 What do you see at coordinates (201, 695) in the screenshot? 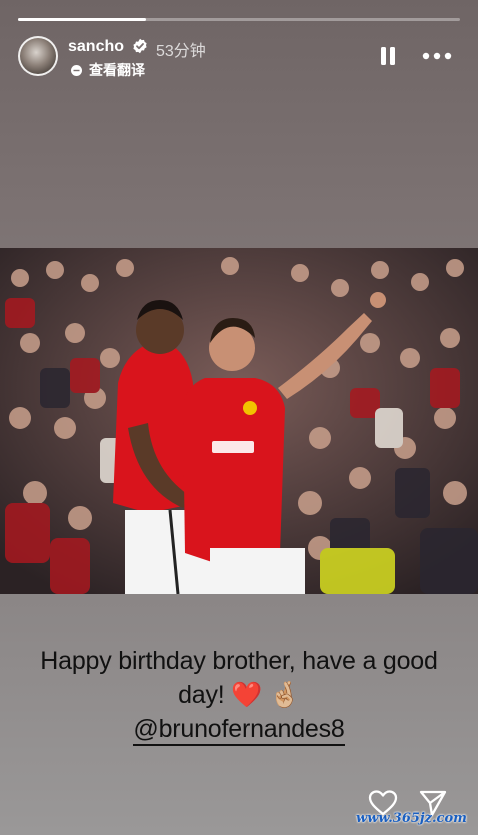
I see `caption-line-2-text: day!` at bounding box center [201, 695].